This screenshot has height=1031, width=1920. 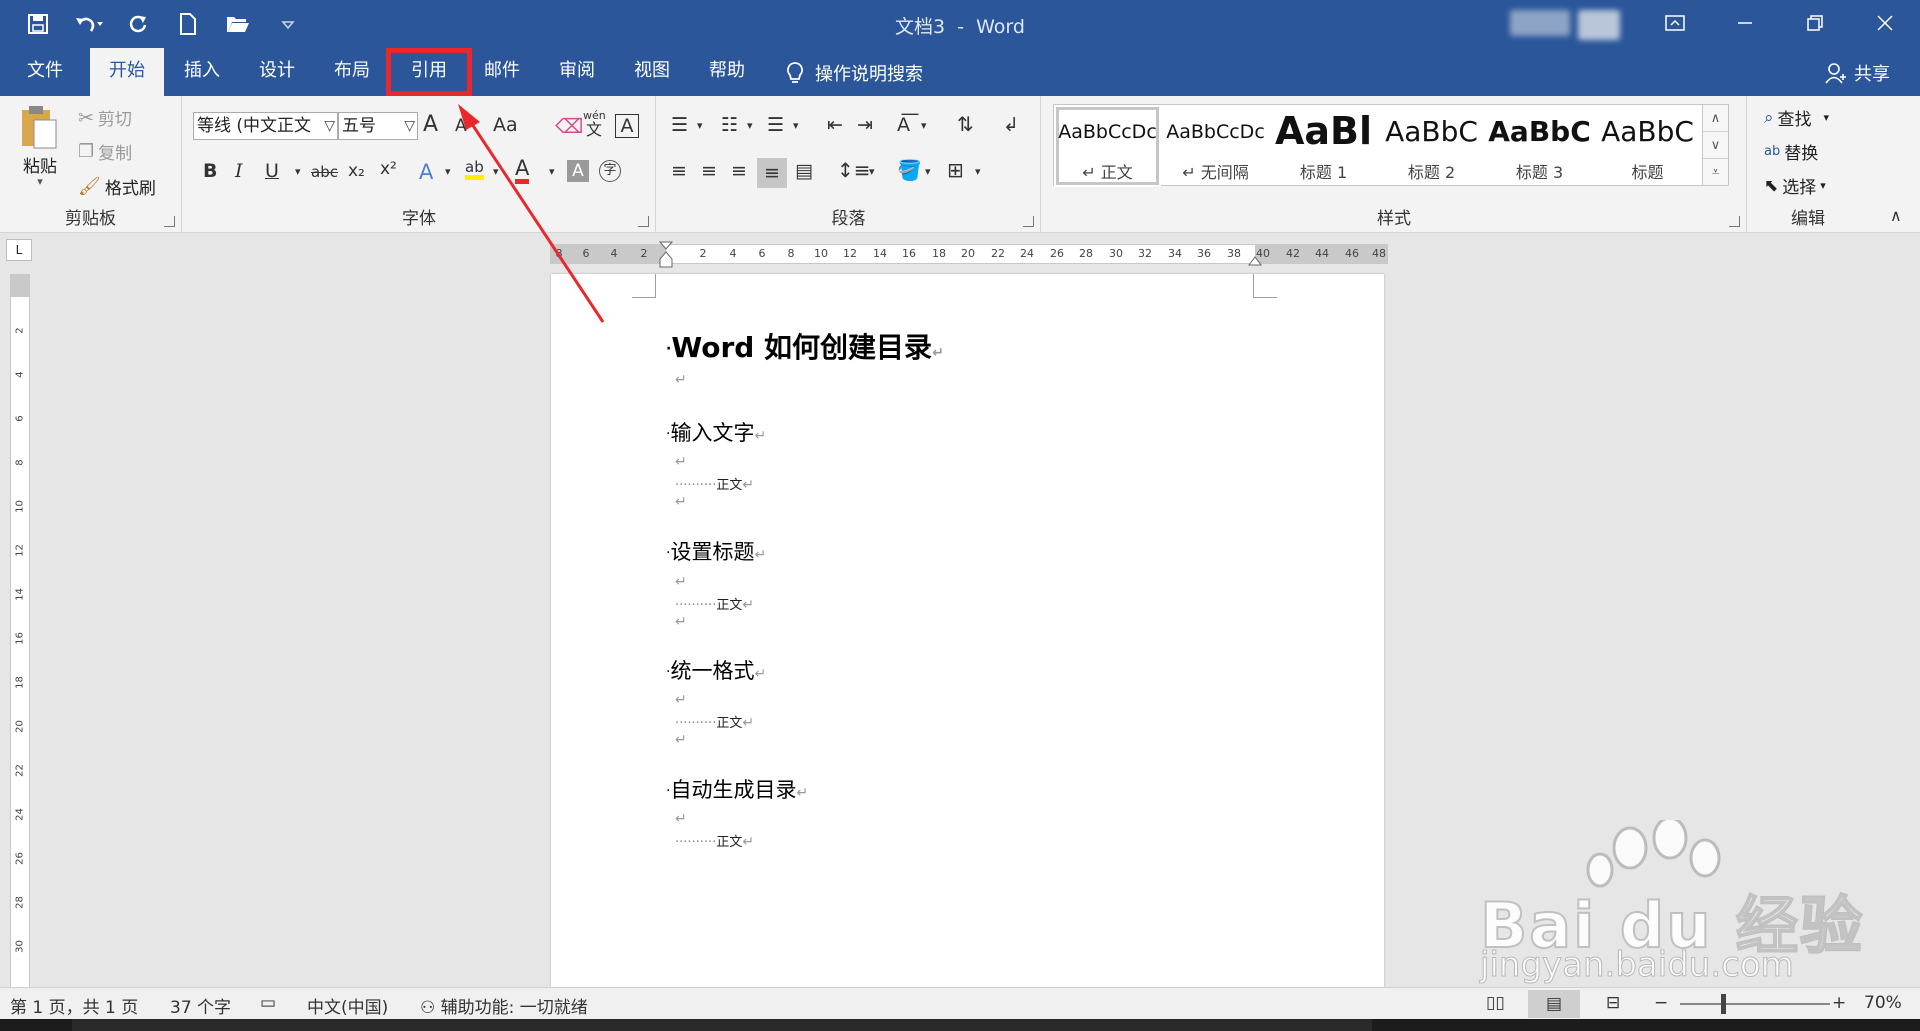 What do you see at coordinates (772, 173) in the screenshot?
I see `justify-icon: ≡` at bounding box center [772, 173].